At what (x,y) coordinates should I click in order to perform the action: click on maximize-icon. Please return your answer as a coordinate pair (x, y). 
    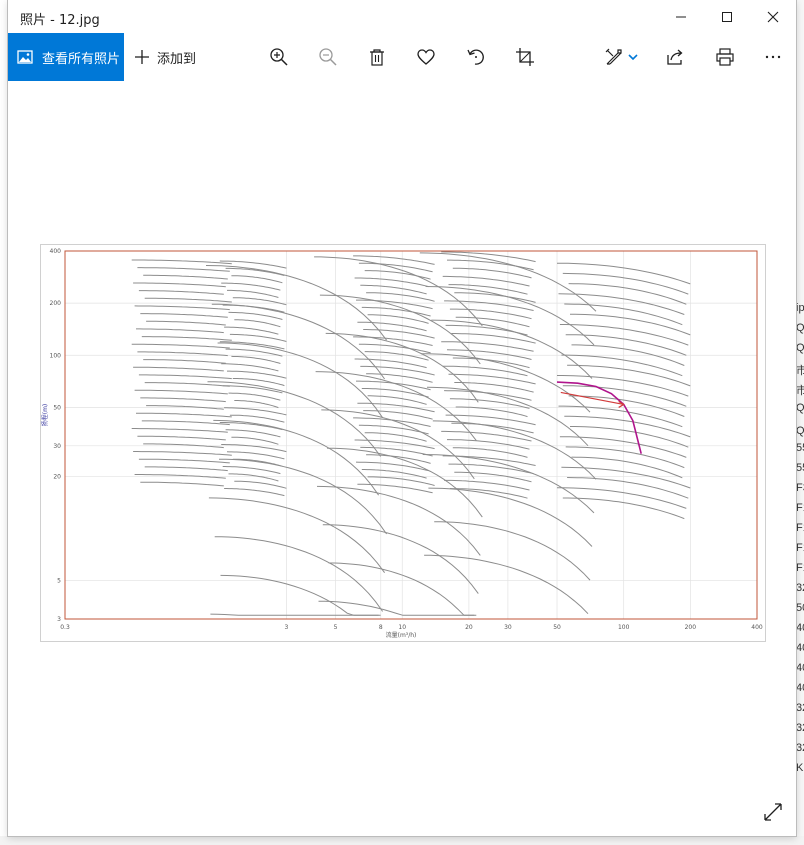
    Looking at the image, I should click on (727, 16).